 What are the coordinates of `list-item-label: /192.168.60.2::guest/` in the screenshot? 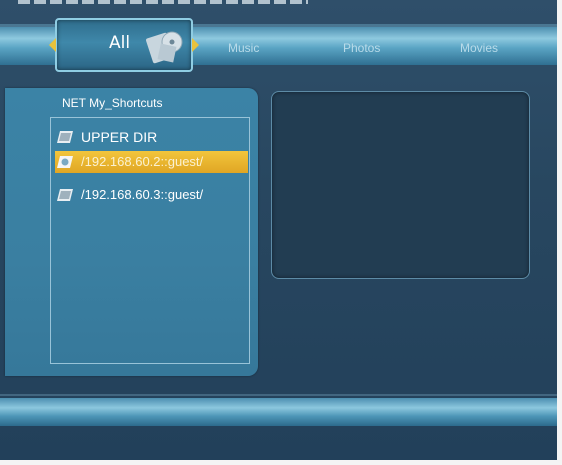 It's located at (142, 161).